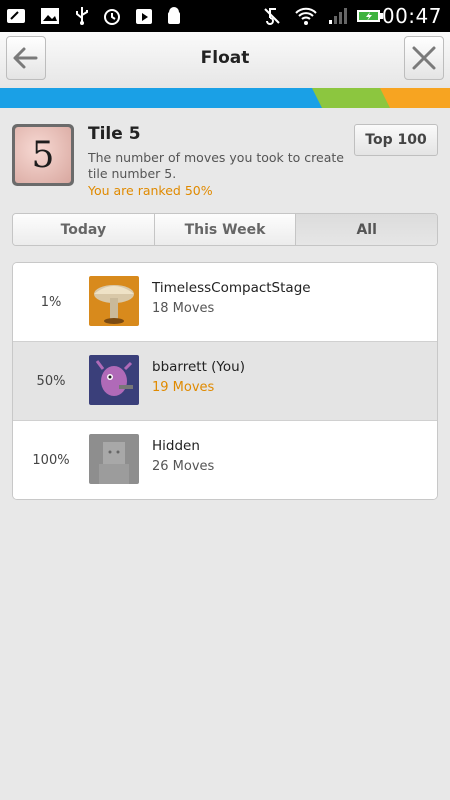  Describe the element at coordinates (396, 140) in the screenshot. I see `top-100-button: Top 100` at that location.